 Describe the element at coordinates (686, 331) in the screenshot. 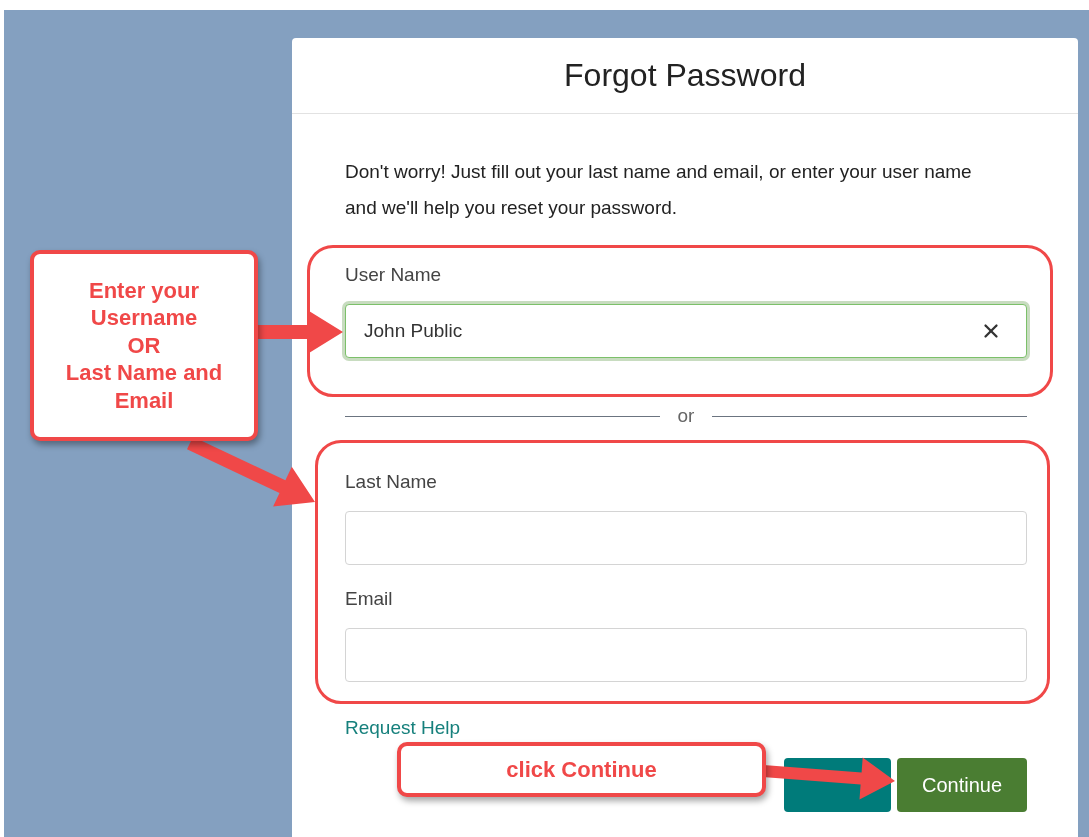

I see `input-field: John Public` at that location.